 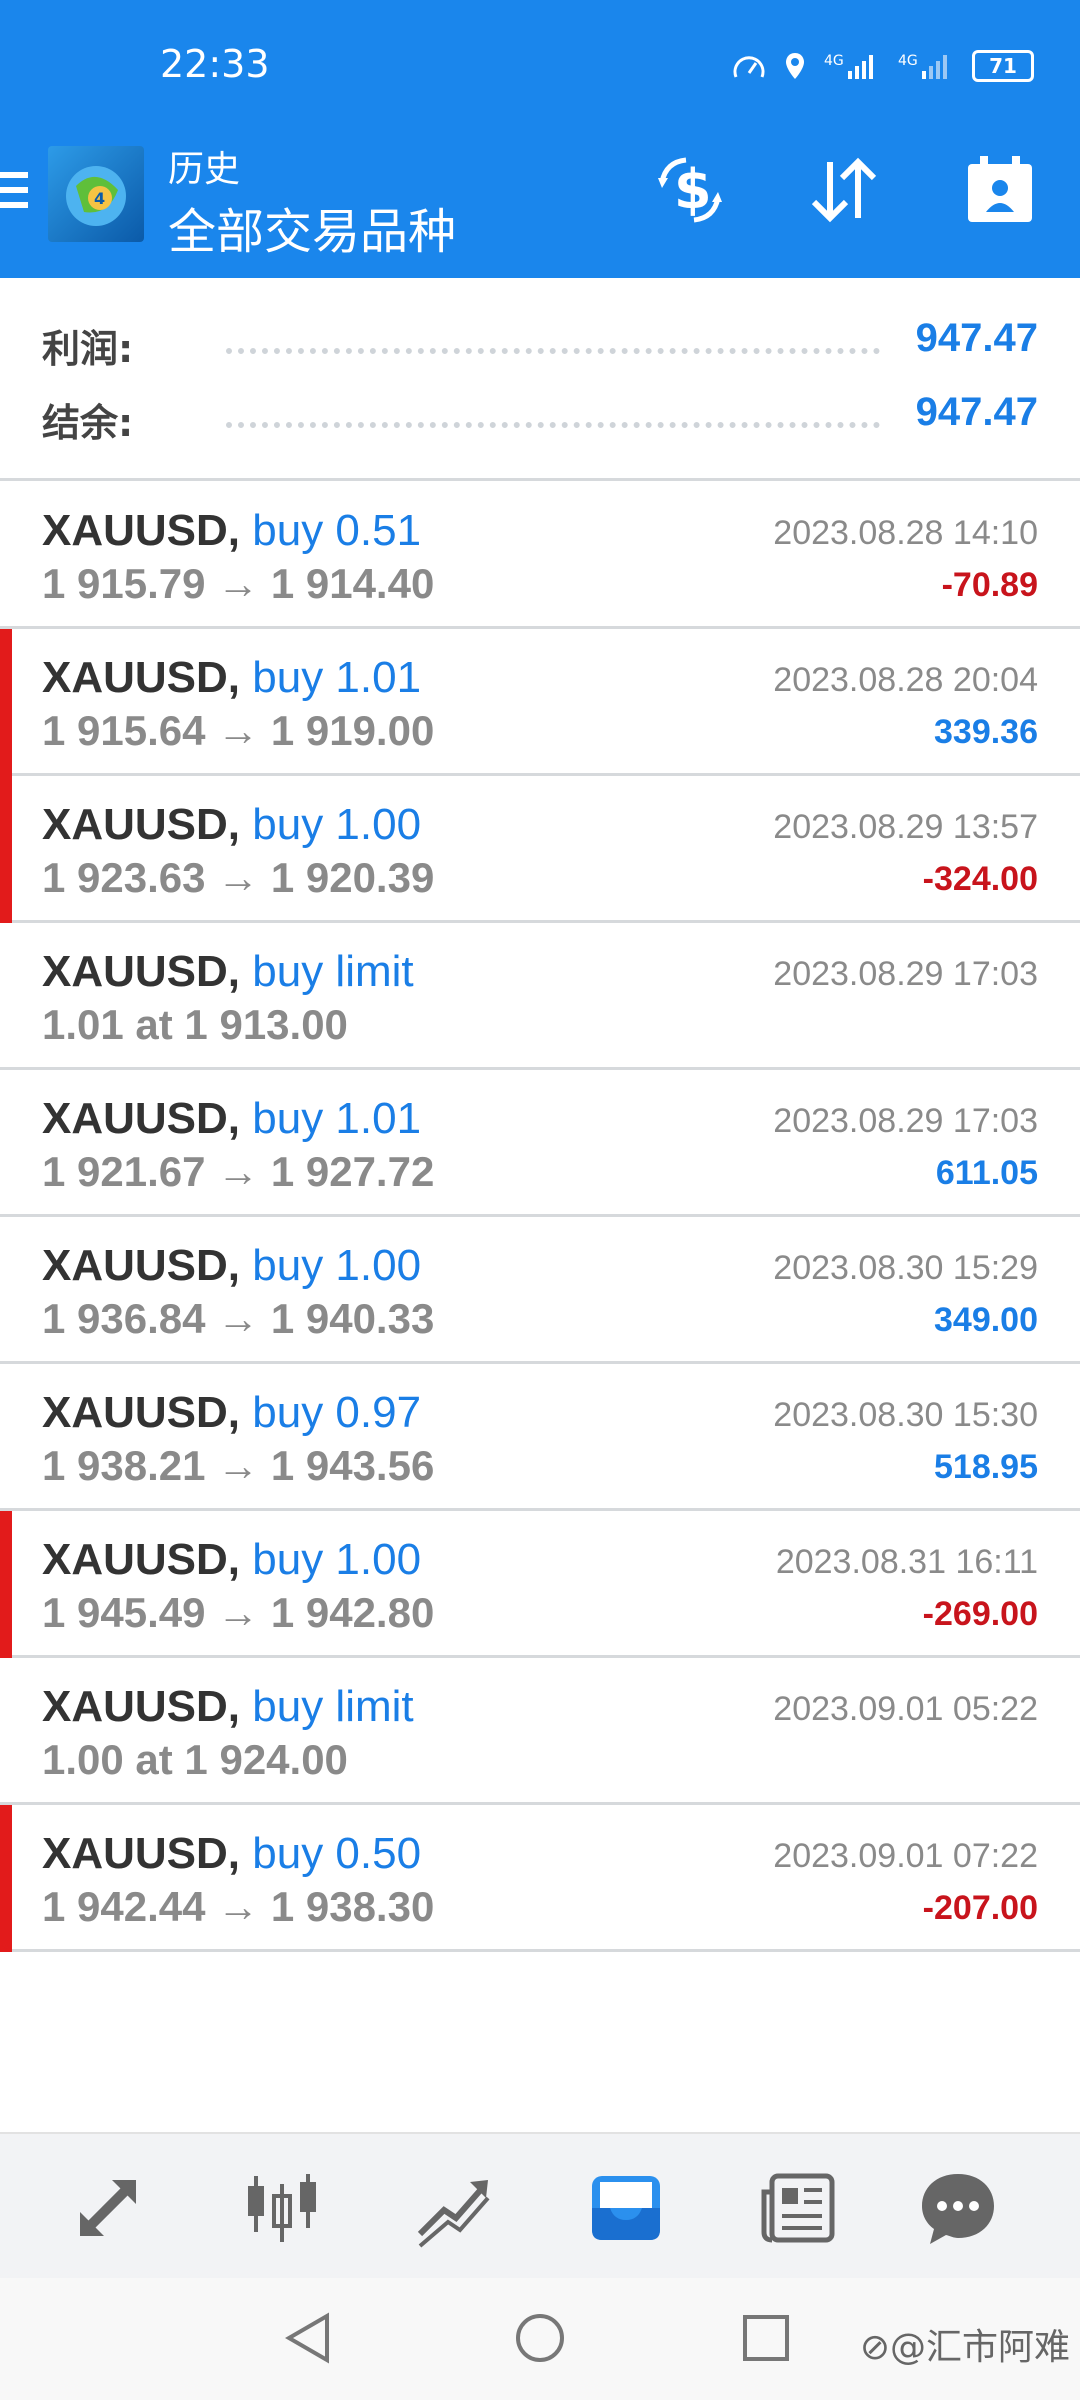 I want to click on watermark: ⊘@汇市阿难, so click(x=964, y=2347).